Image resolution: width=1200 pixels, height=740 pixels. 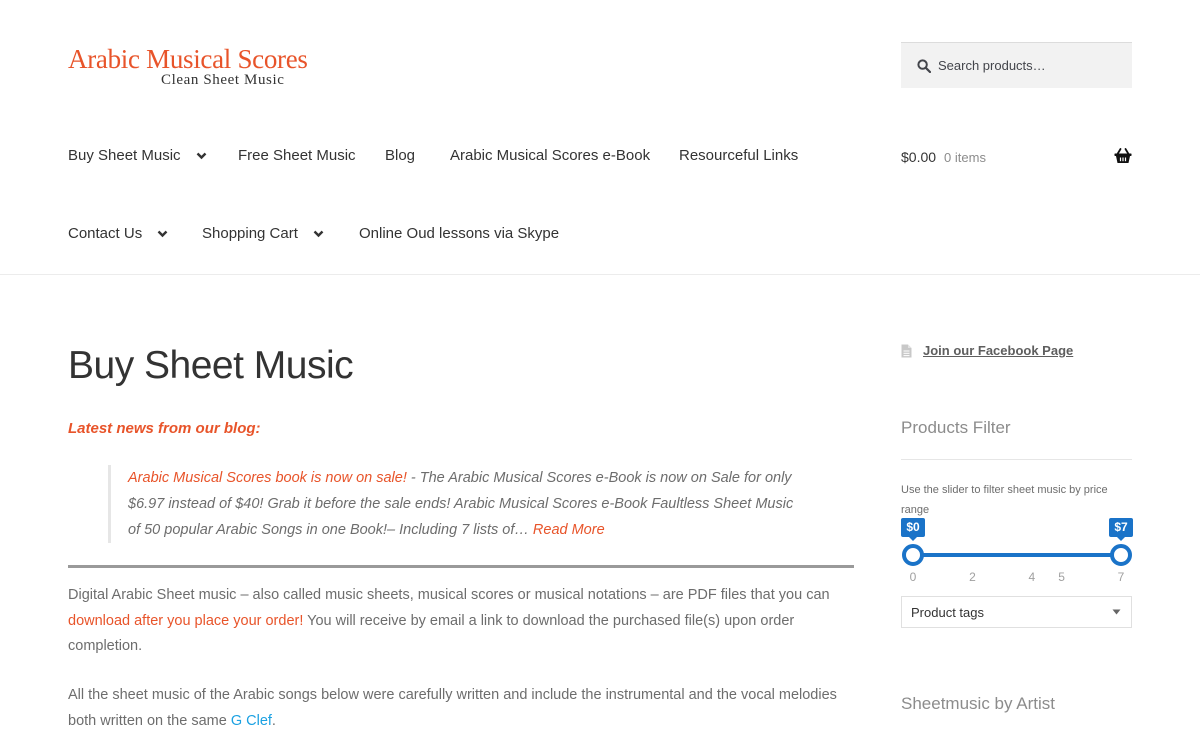 I want to click on product-tags-select: Product tags, so click(x=1016, y=612).